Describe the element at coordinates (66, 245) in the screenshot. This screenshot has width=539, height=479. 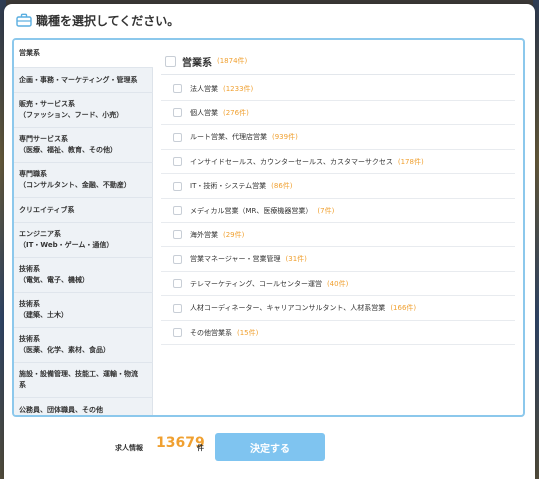
I see `sidebar-item-label: （IT・Web・ゲーム・通信）` at that location.